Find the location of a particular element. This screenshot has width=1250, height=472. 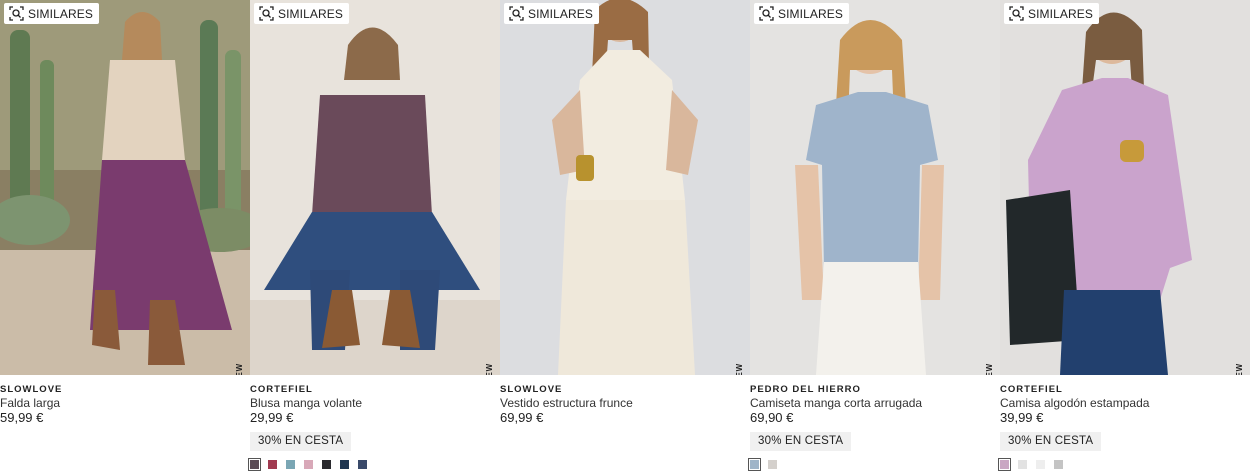

product-name: Vestido estructura frunce is located at coordinates (625, 403).